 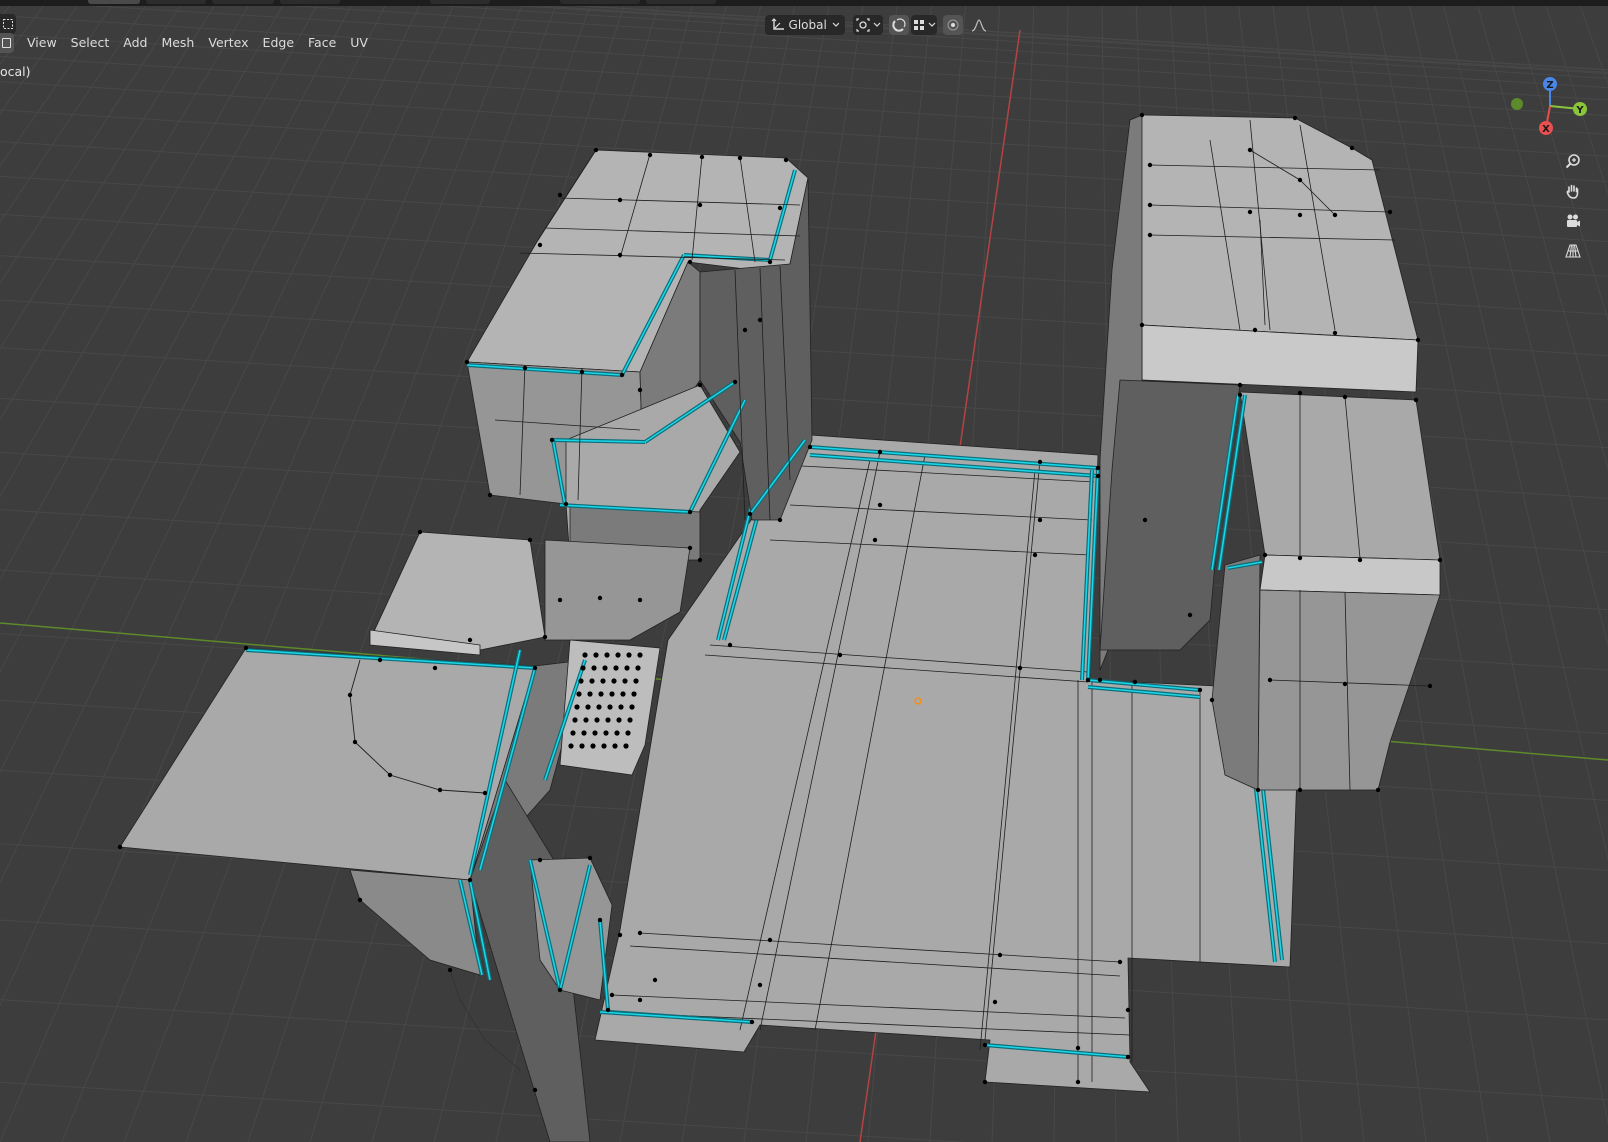 What do you see at coordinates (278, 43) in the screenshot?
I see `menu-edge: Edge` at bounding box center [278, 43].